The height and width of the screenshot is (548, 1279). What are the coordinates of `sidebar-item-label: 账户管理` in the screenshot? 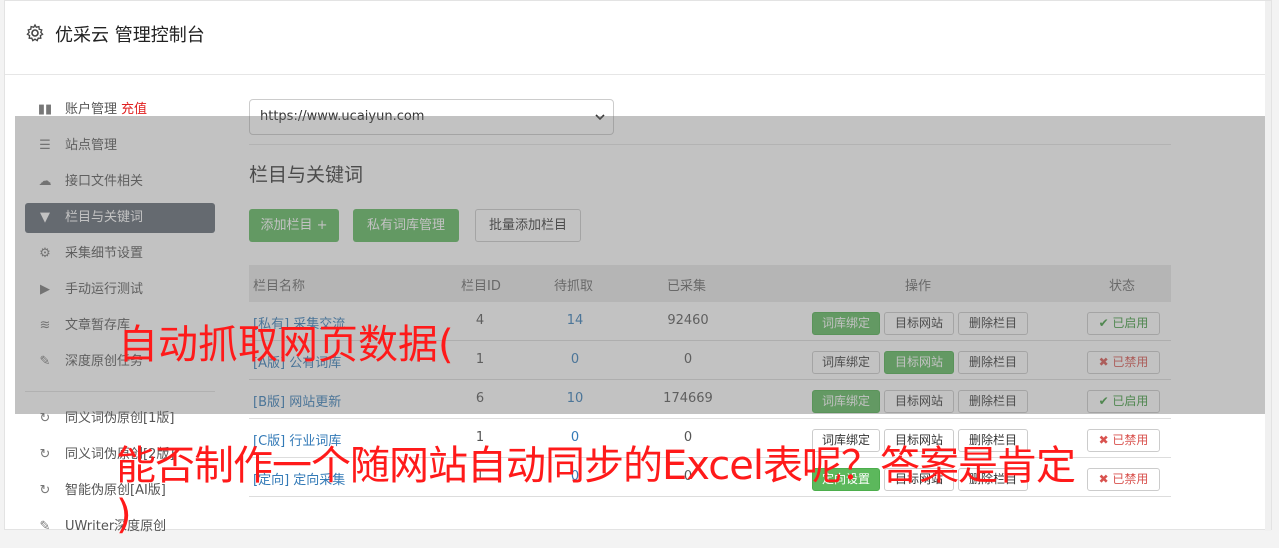 It's located at (91, 109).